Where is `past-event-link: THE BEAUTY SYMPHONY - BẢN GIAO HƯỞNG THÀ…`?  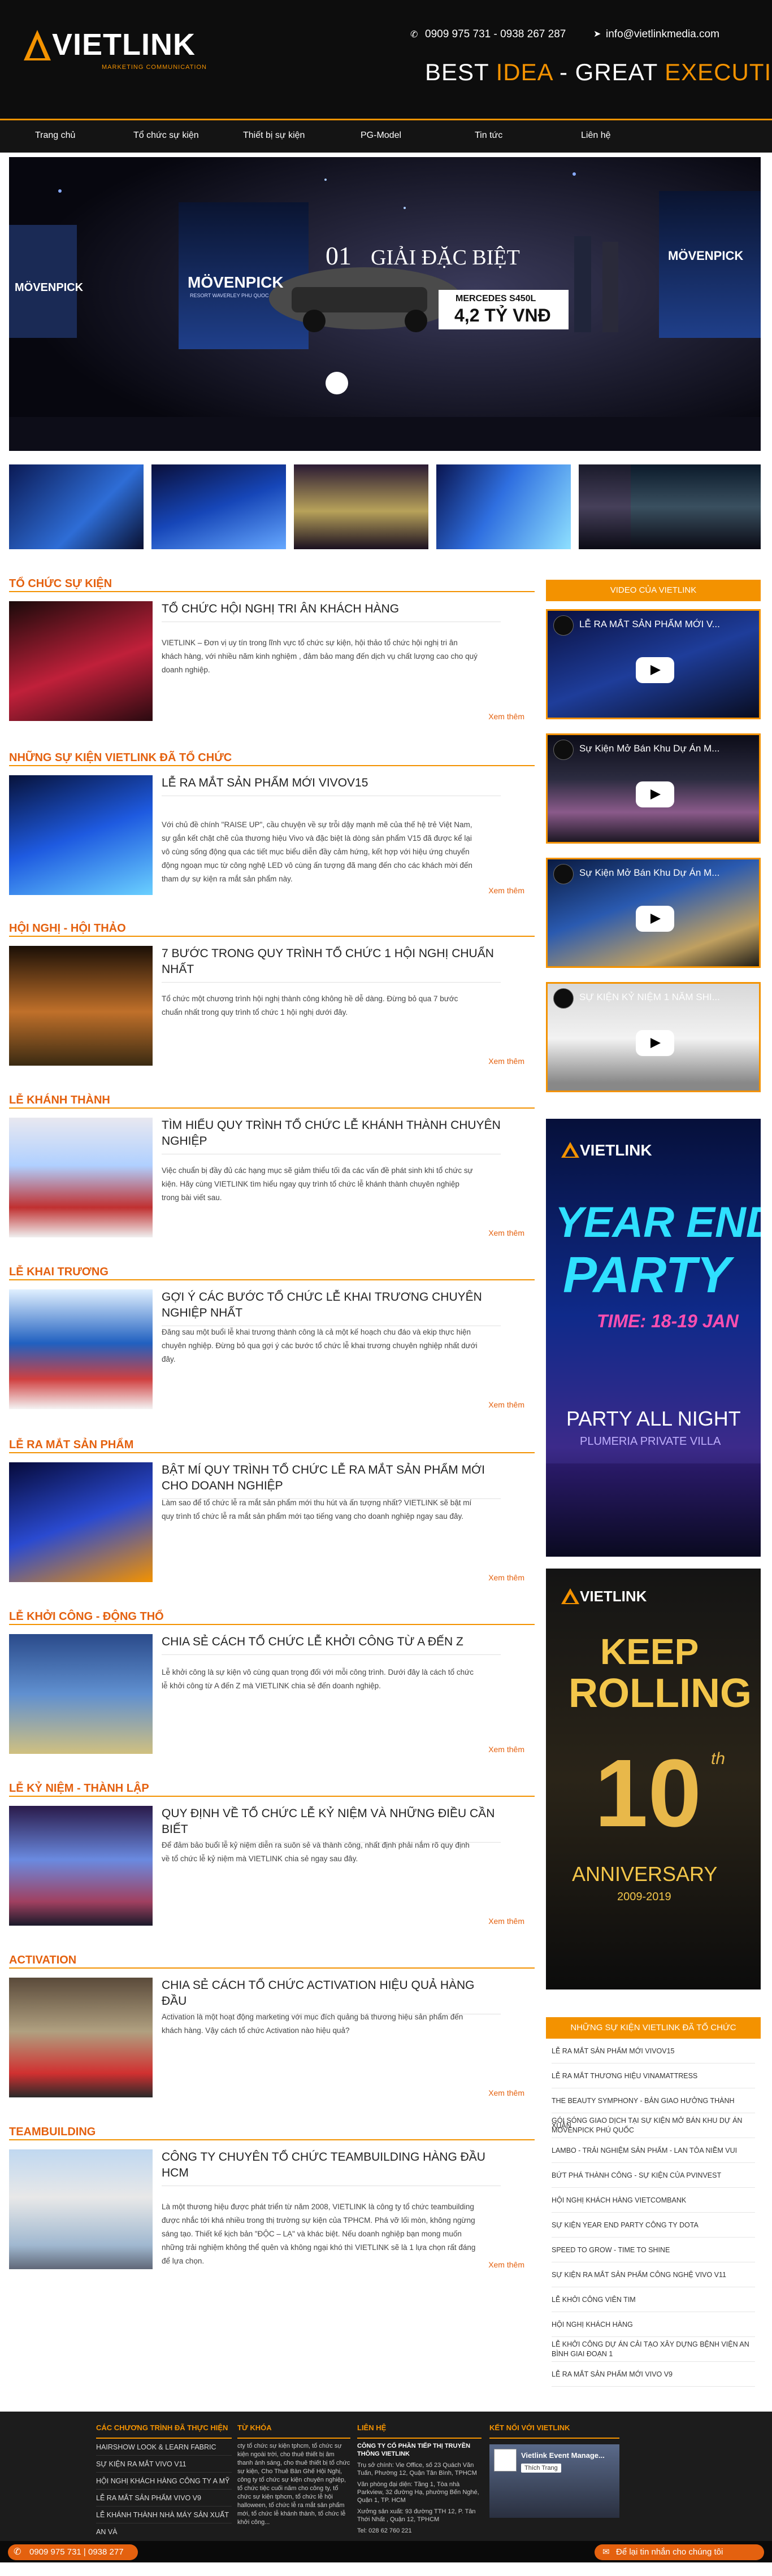
past-event-link: THE BEAUTY SYMPHONY - BẢN GIAO HƯỞNG THÀ… is located at coordinates (653, 2109).